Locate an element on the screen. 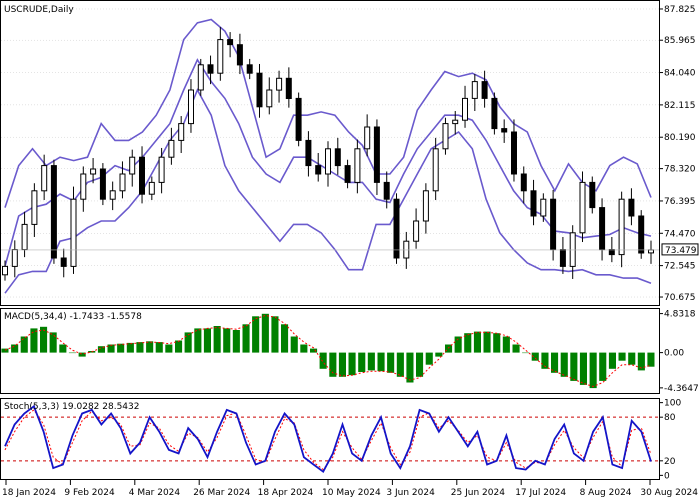 The width and height of the screenshot is (700, 500). stoch-pane-title: Stoch(5,3,3) 19.0282 28.5432 is located at coordinates (71, 407).